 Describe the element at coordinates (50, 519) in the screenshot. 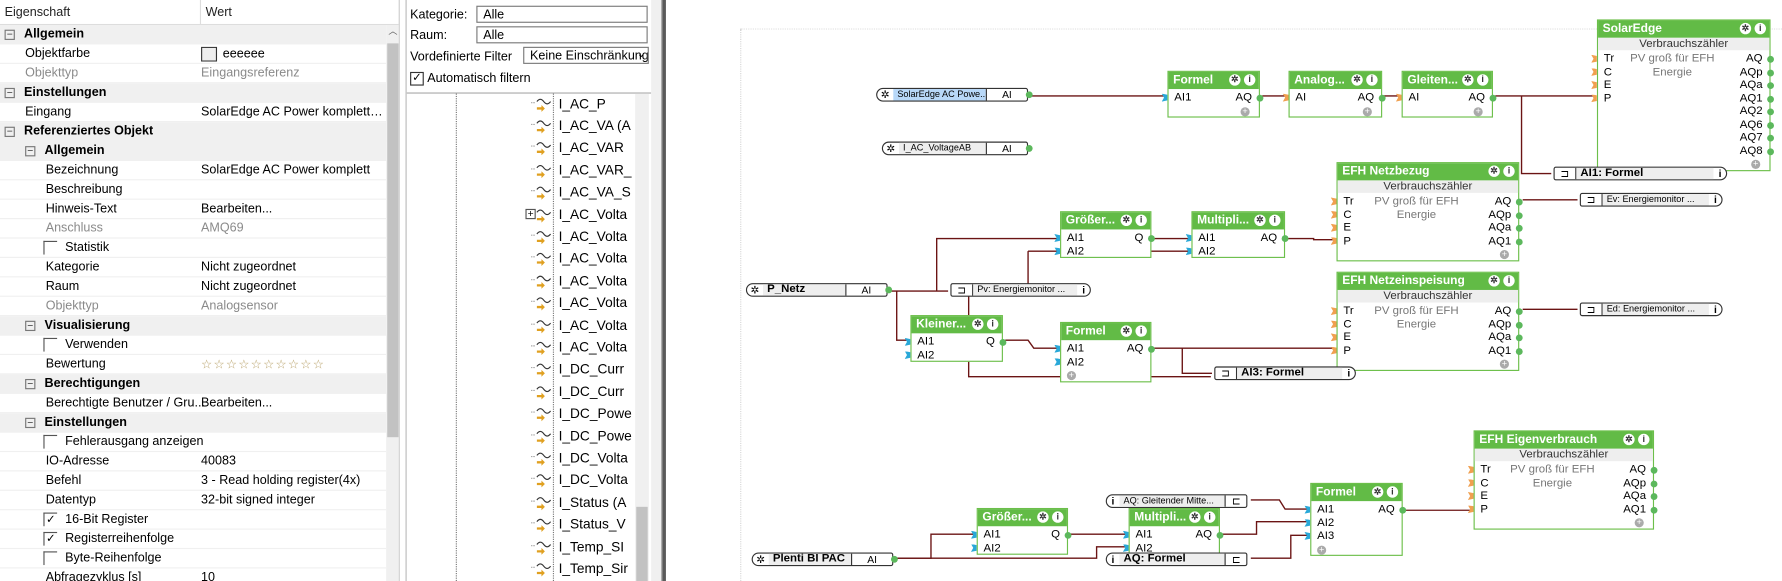

I see `checkbox-checked: ✓` at that location.